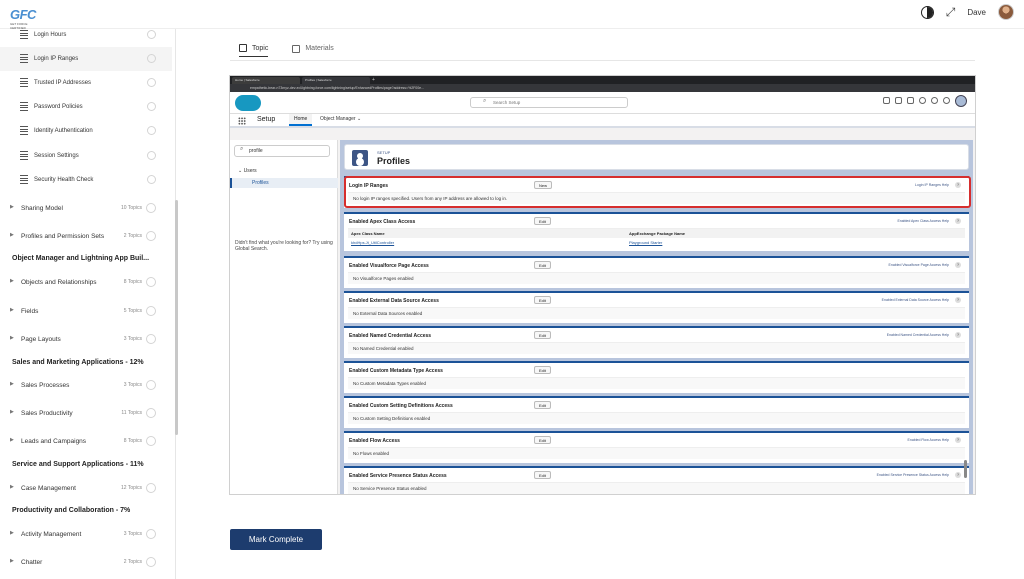 This screenshot has width=1024, height=579. I want to click on sidebar-topic: ▶ Chatter 2 Topics, so click(86, 562).